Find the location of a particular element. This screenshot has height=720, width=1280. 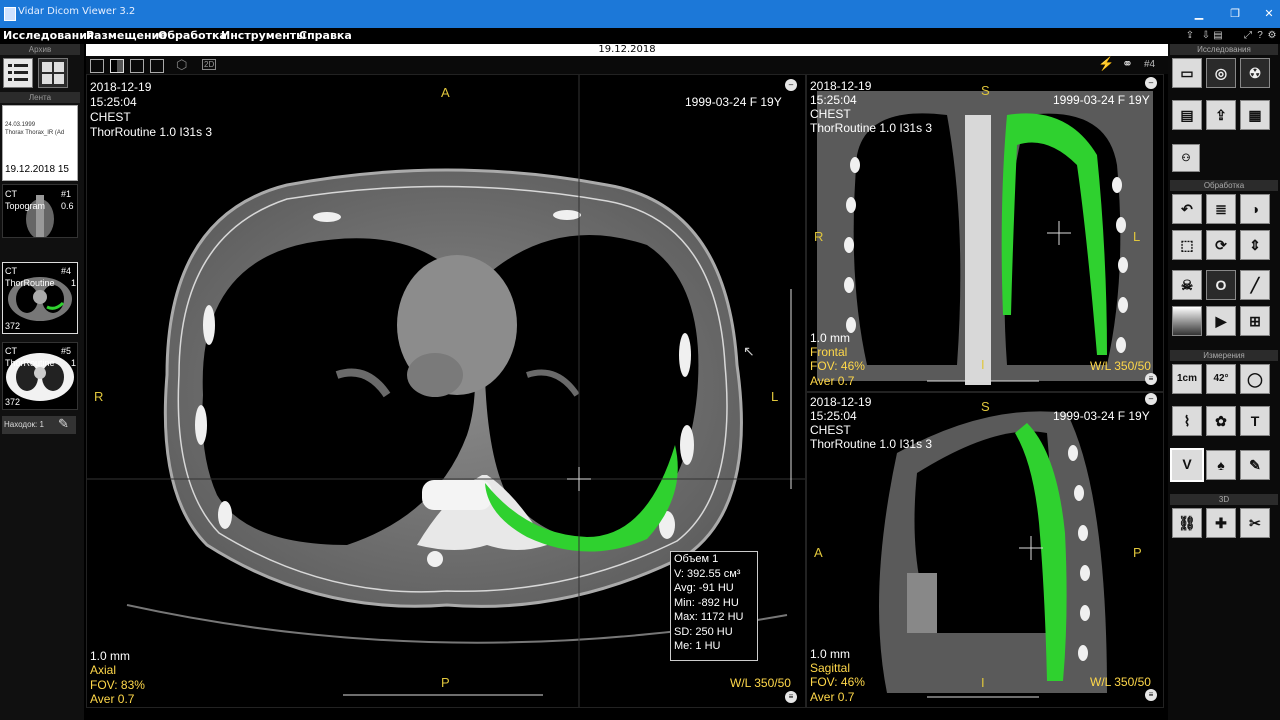

text-annotation-icon: T is located at coordinates (1255, 421).